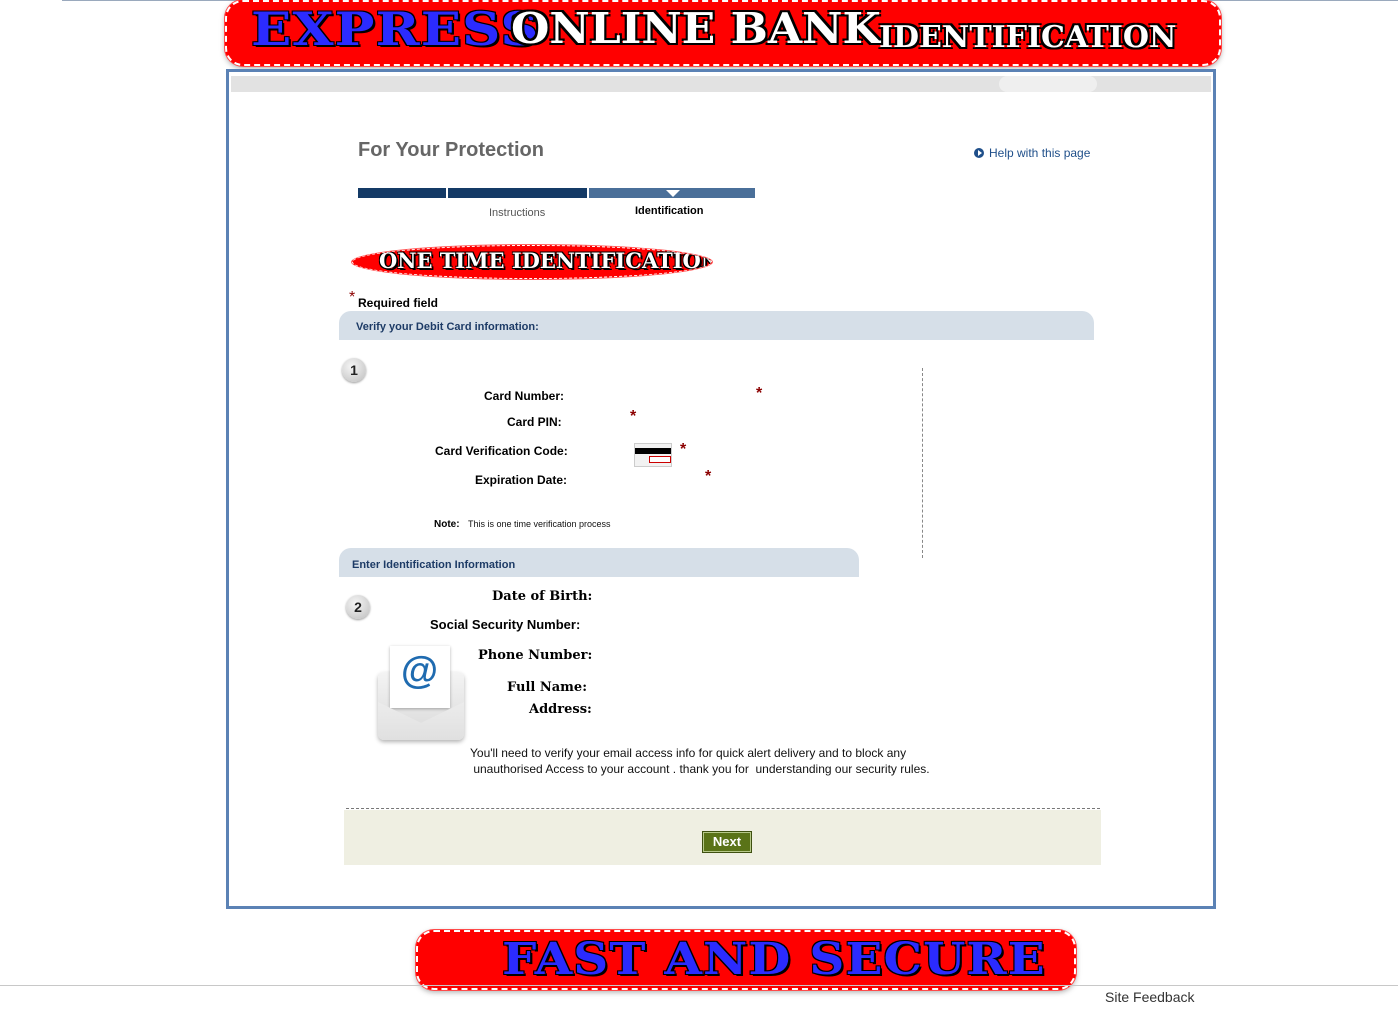 Image resolution: width=1398 pixels, height=1016 pixels. Describe the element at coordinates (395, 29) in the screenshot. I see `banner-express-text: EXPRESS` at that location.